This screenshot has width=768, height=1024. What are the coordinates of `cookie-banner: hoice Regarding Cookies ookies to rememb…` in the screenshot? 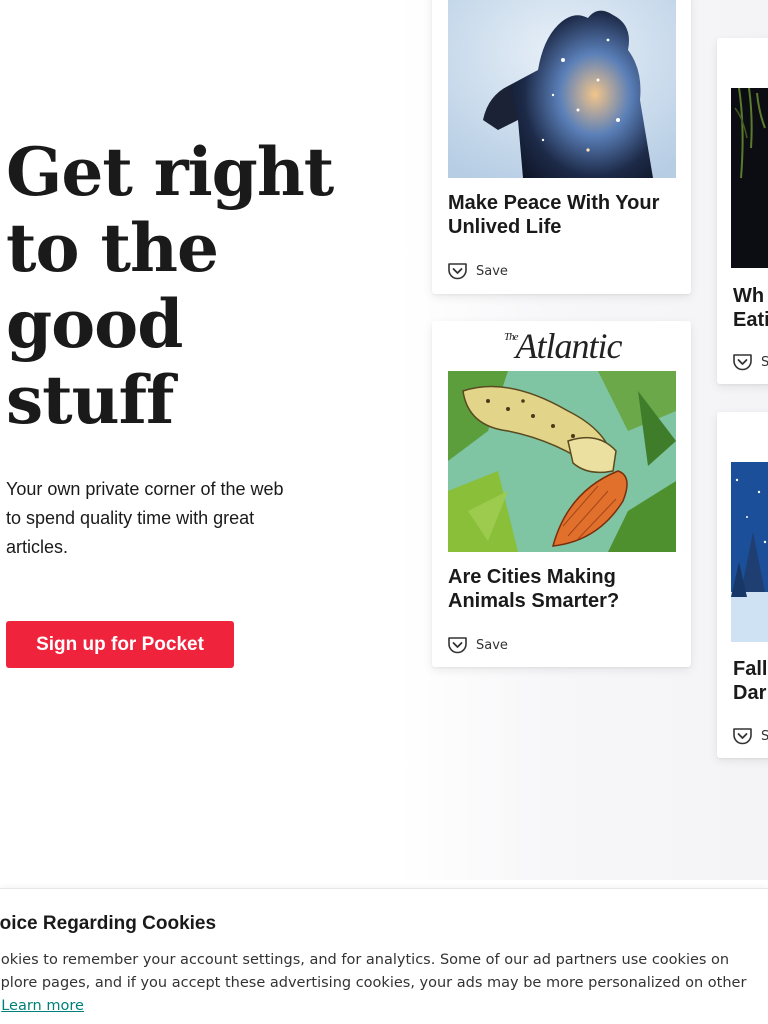 It's located at (384, 956).